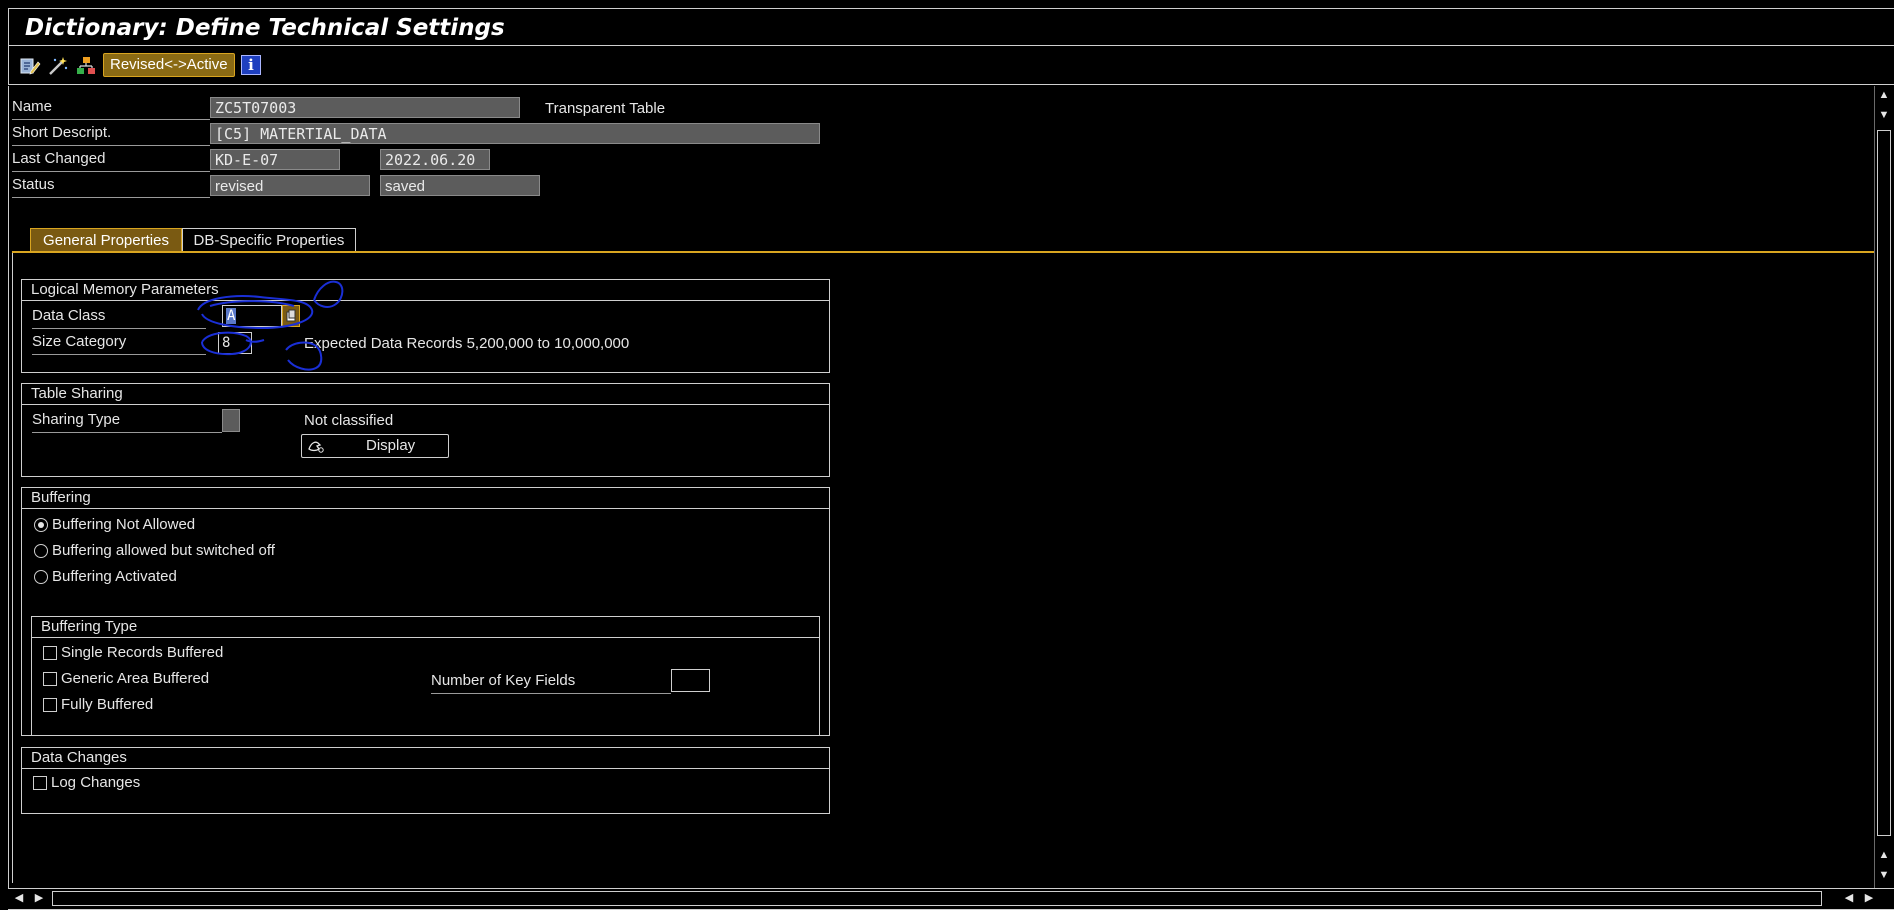  Describe the element at coordinates (425, 498) in the screenshot. I see `group-title: Buffering` at that location.